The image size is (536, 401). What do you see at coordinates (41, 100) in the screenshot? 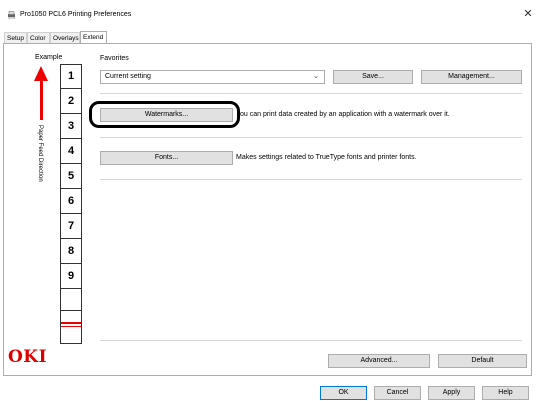
I see `feed-arrow-shaft` at bounding box center [41, 100].